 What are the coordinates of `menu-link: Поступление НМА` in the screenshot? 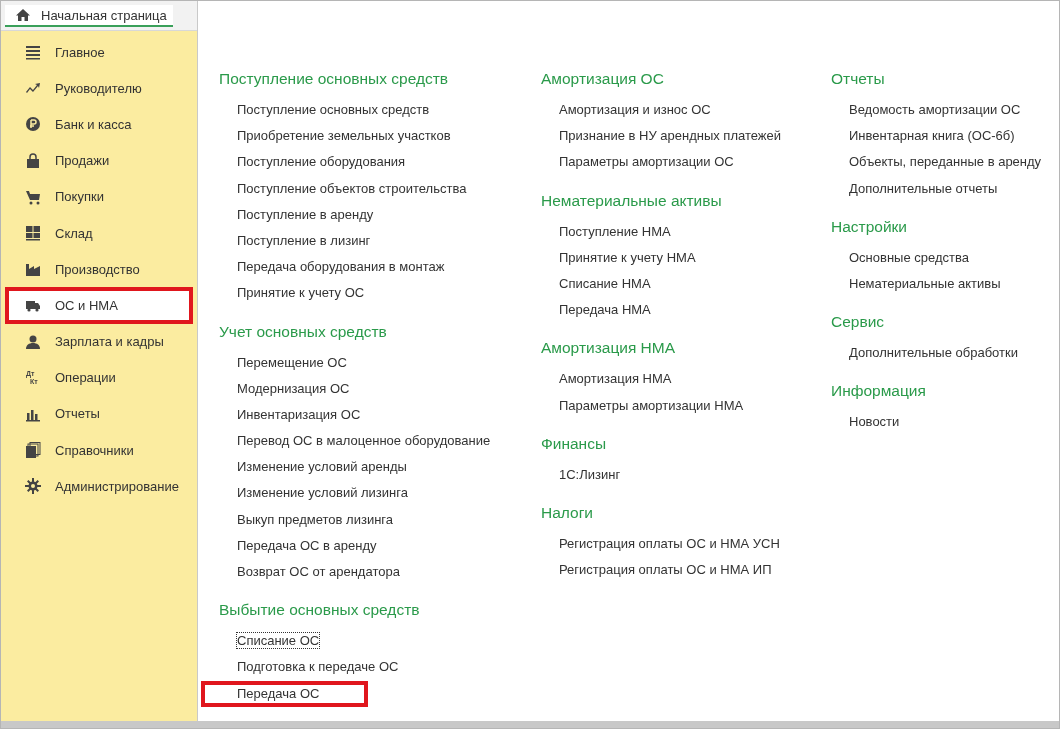 It's located at (607, 231).